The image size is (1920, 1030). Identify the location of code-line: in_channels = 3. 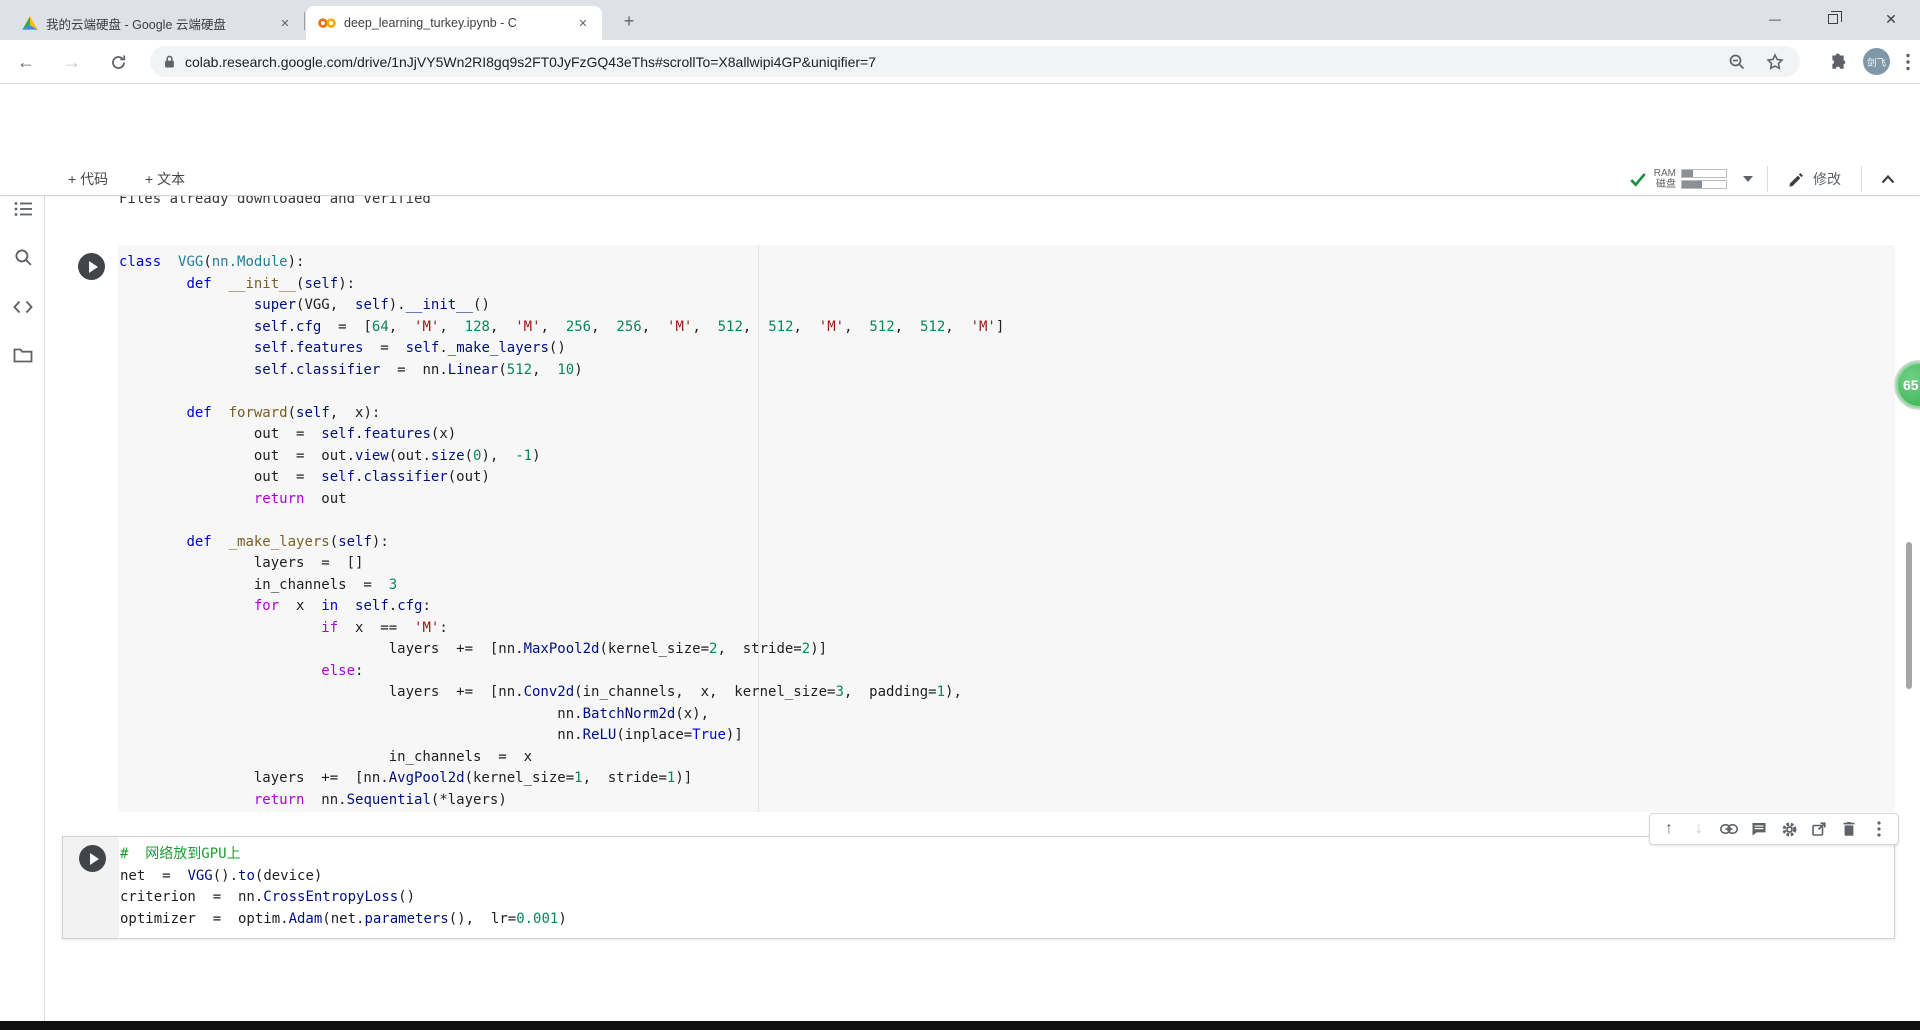
(258, 584).